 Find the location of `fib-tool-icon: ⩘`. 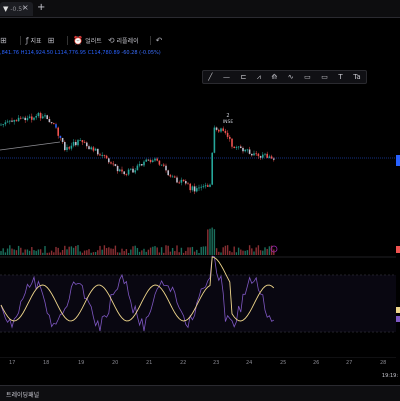

fib-tool-icon: ⩘ is located at coordinates (259, 77).